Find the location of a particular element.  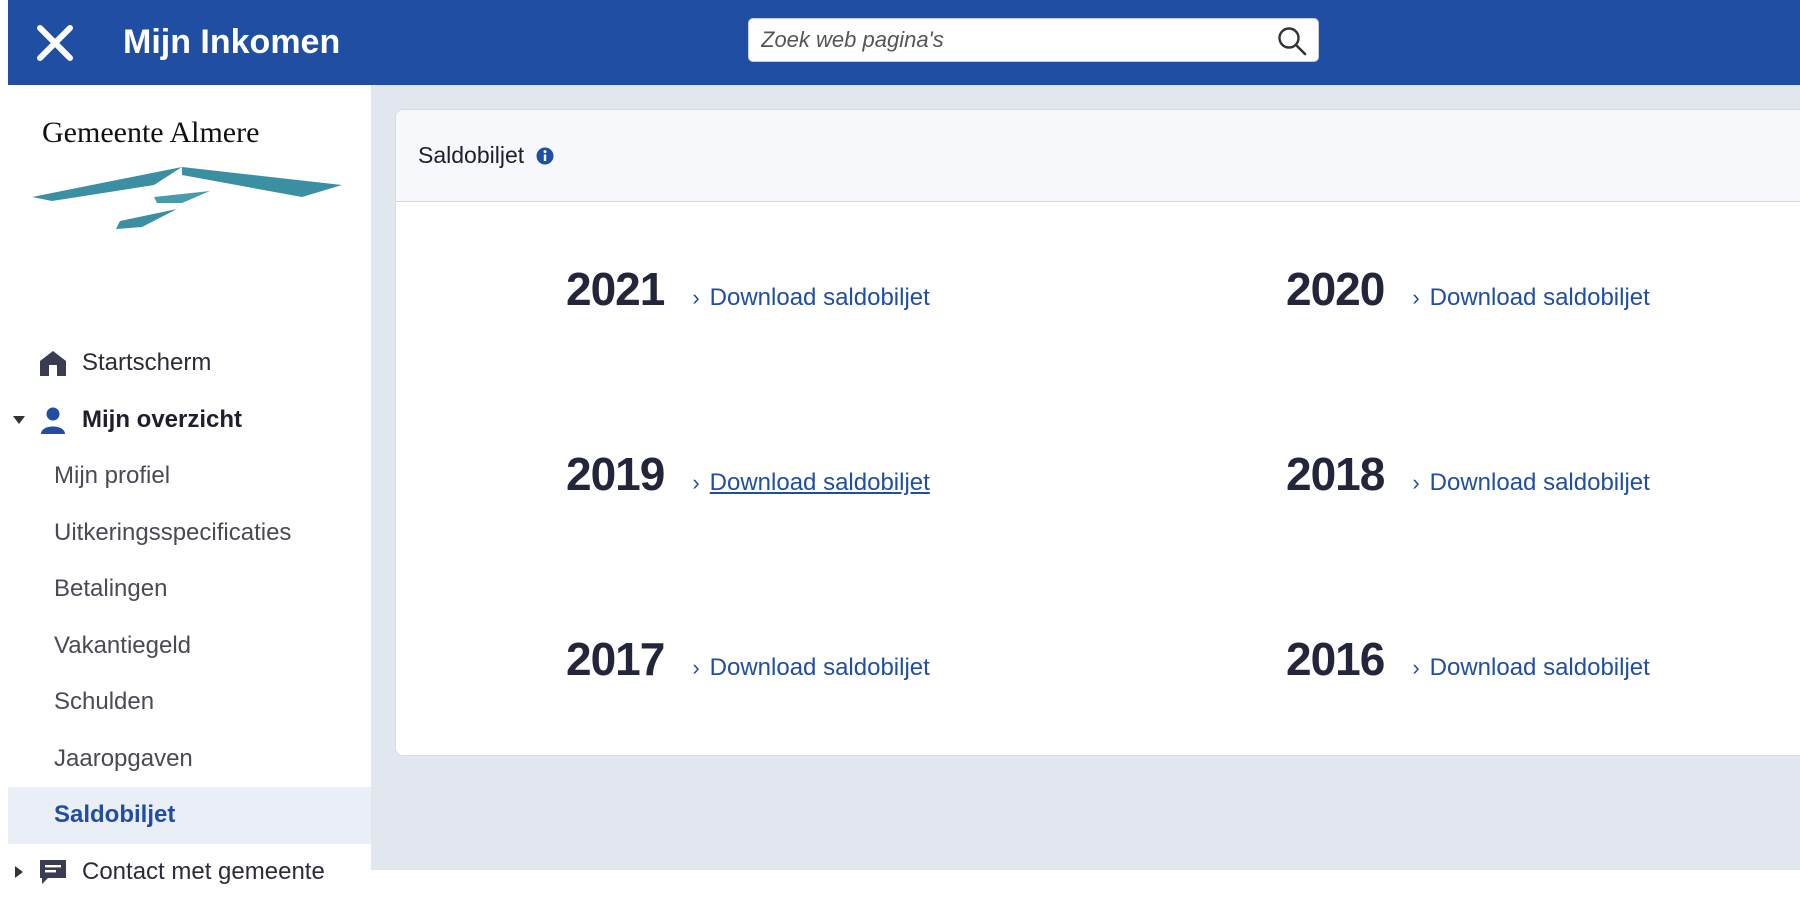

app-title: Mijn Inkomen is located at coordinates (231, 42).